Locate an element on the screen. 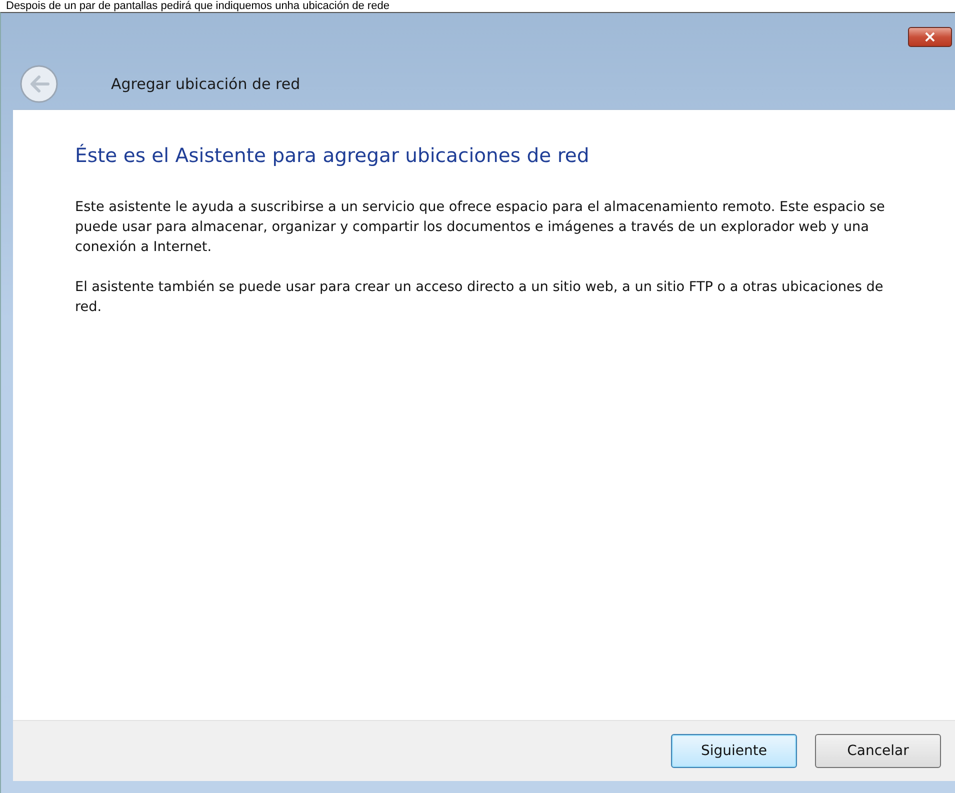 This screenshot has width=955, height=793. window-title: Agregar ubicación de red is located at coordinates (205, 84).